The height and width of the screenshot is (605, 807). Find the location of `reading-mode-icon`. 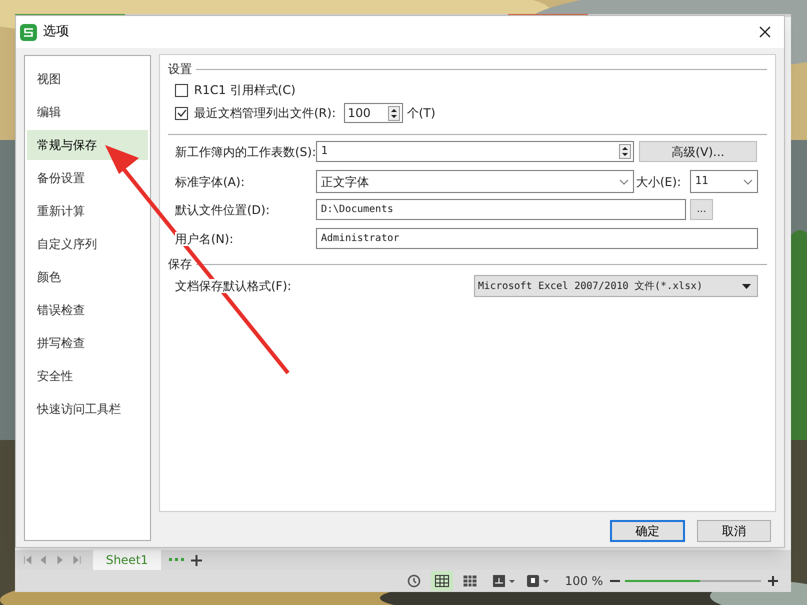

reading-mode-icon is located at coordinates (538, 581).